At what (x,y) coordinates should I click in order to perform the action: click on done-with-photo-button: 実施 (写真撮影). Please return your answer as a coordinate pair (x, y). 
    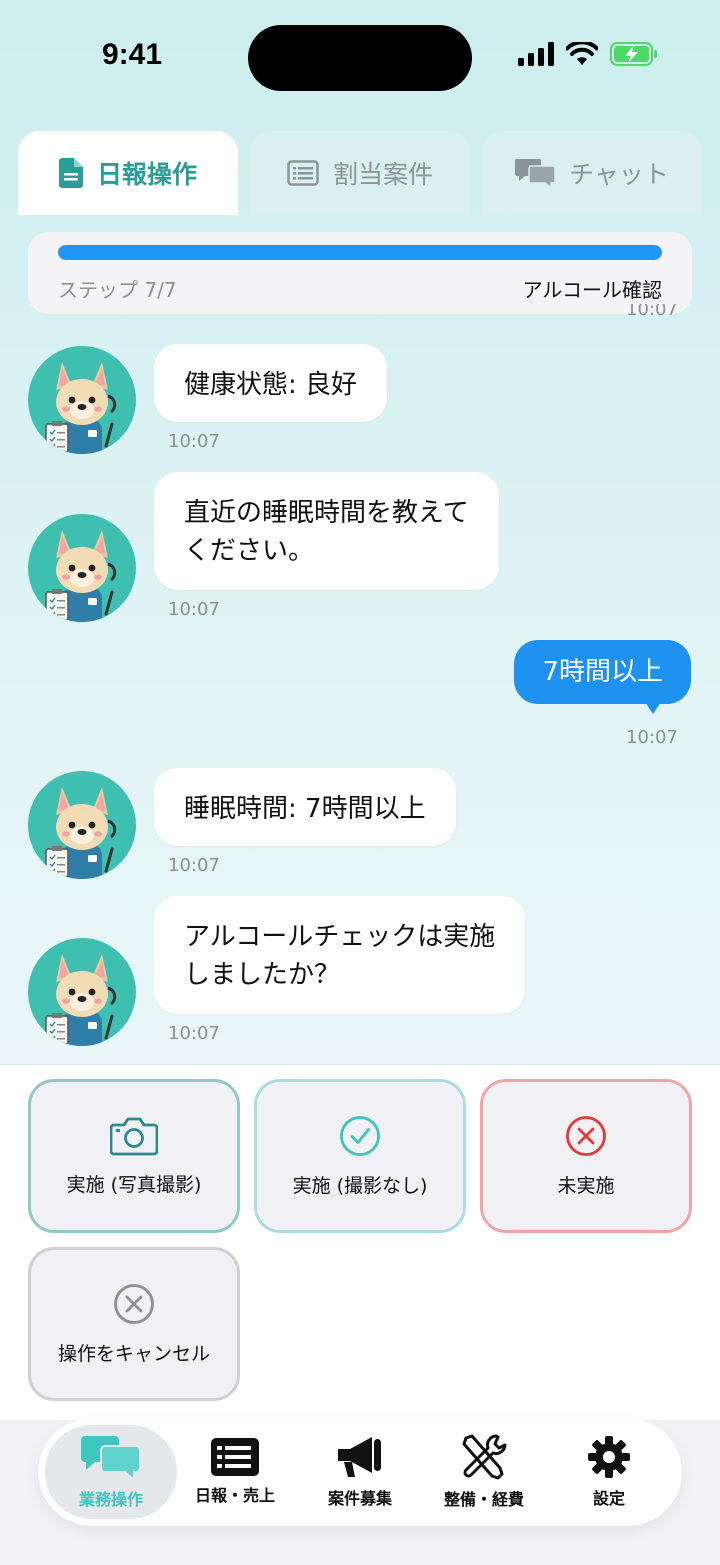
    Looking at the image, I should click on (134, 1156).